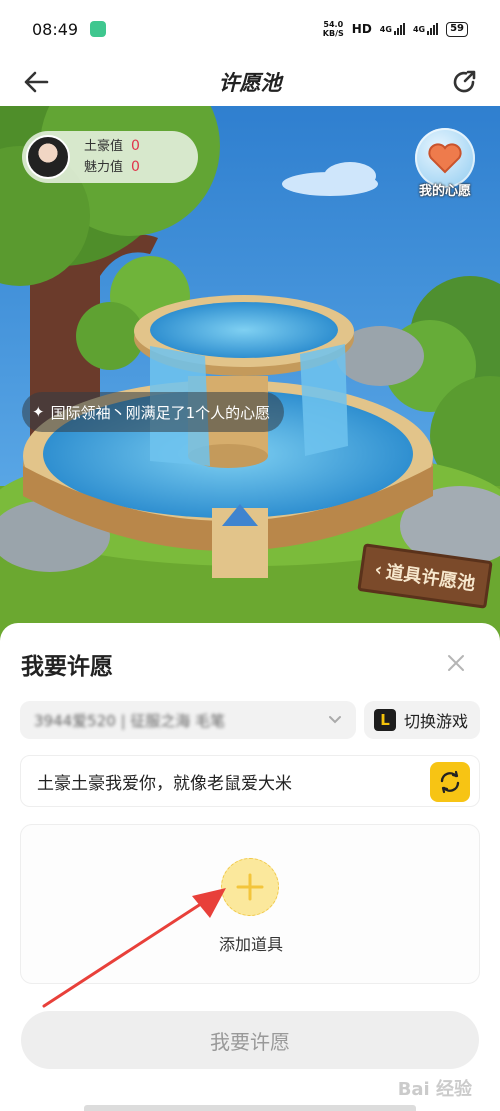 The width and height of the screenshot is (500, 1111). What do you see at coordinates (98, 29) in the screenshot?
I see `app-notification-icon` at bounding box center [98, 29].